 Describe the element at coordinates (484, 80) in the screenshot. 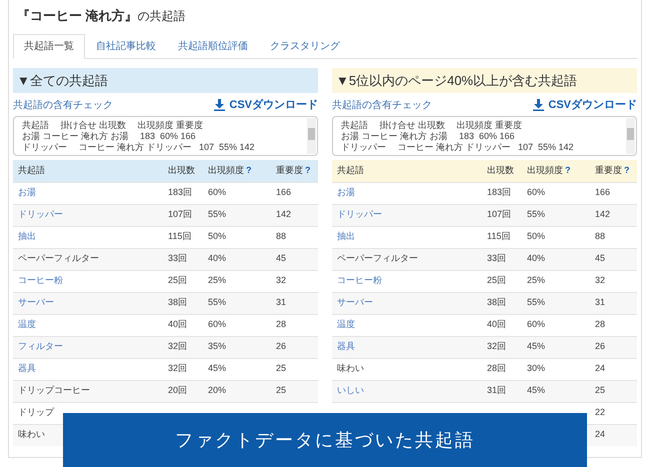

I see `section-heading: ▼5位以内のページ40%以上が含む共起語` at that location.